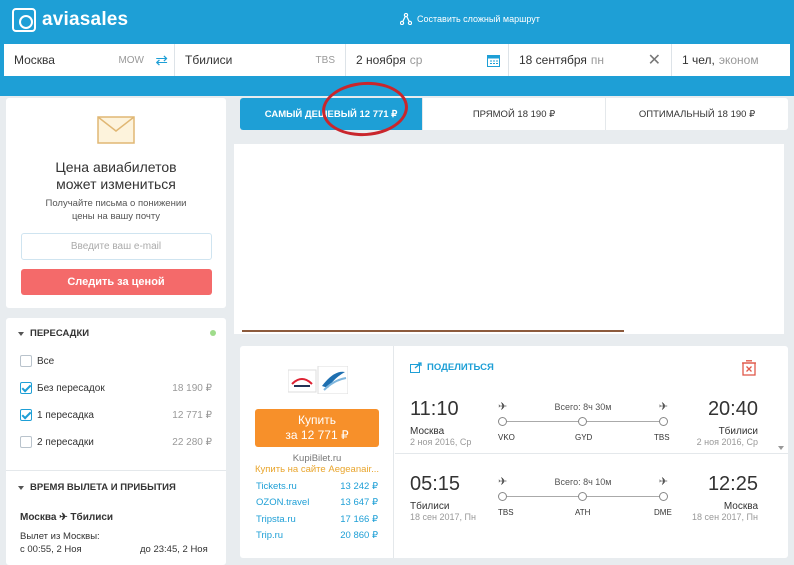  What do you see at coordinates (663, 512) in the screenshot?
I see `airport-code: DME` at bounding box center [663, 512].